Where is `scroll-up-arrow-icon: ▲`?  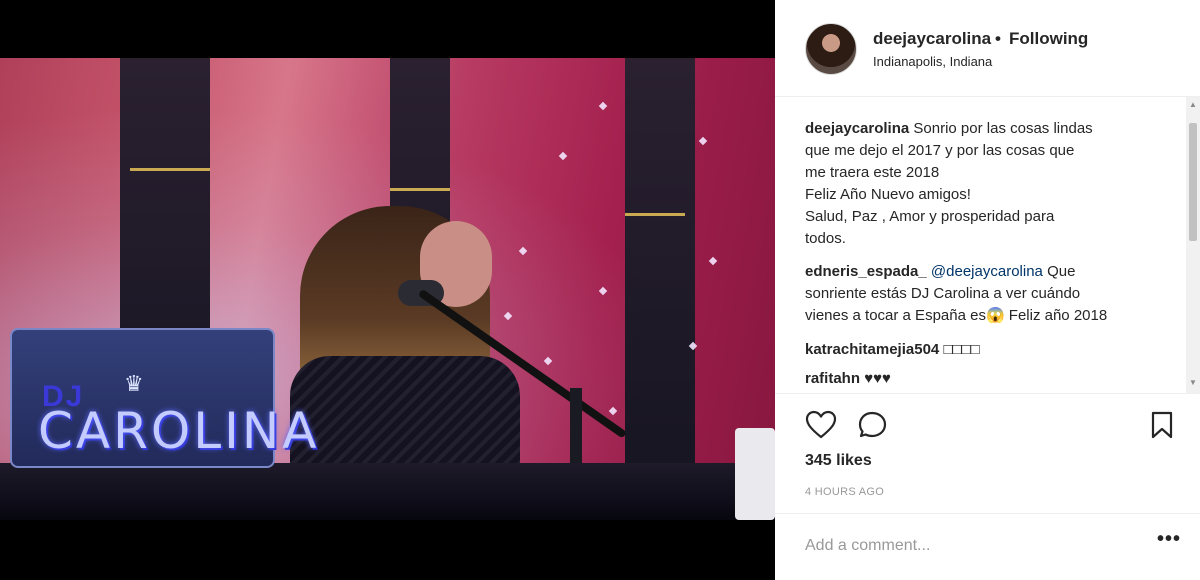
scroll-up-arrow-icon: ▲ is located at coordinates (1193, 104).